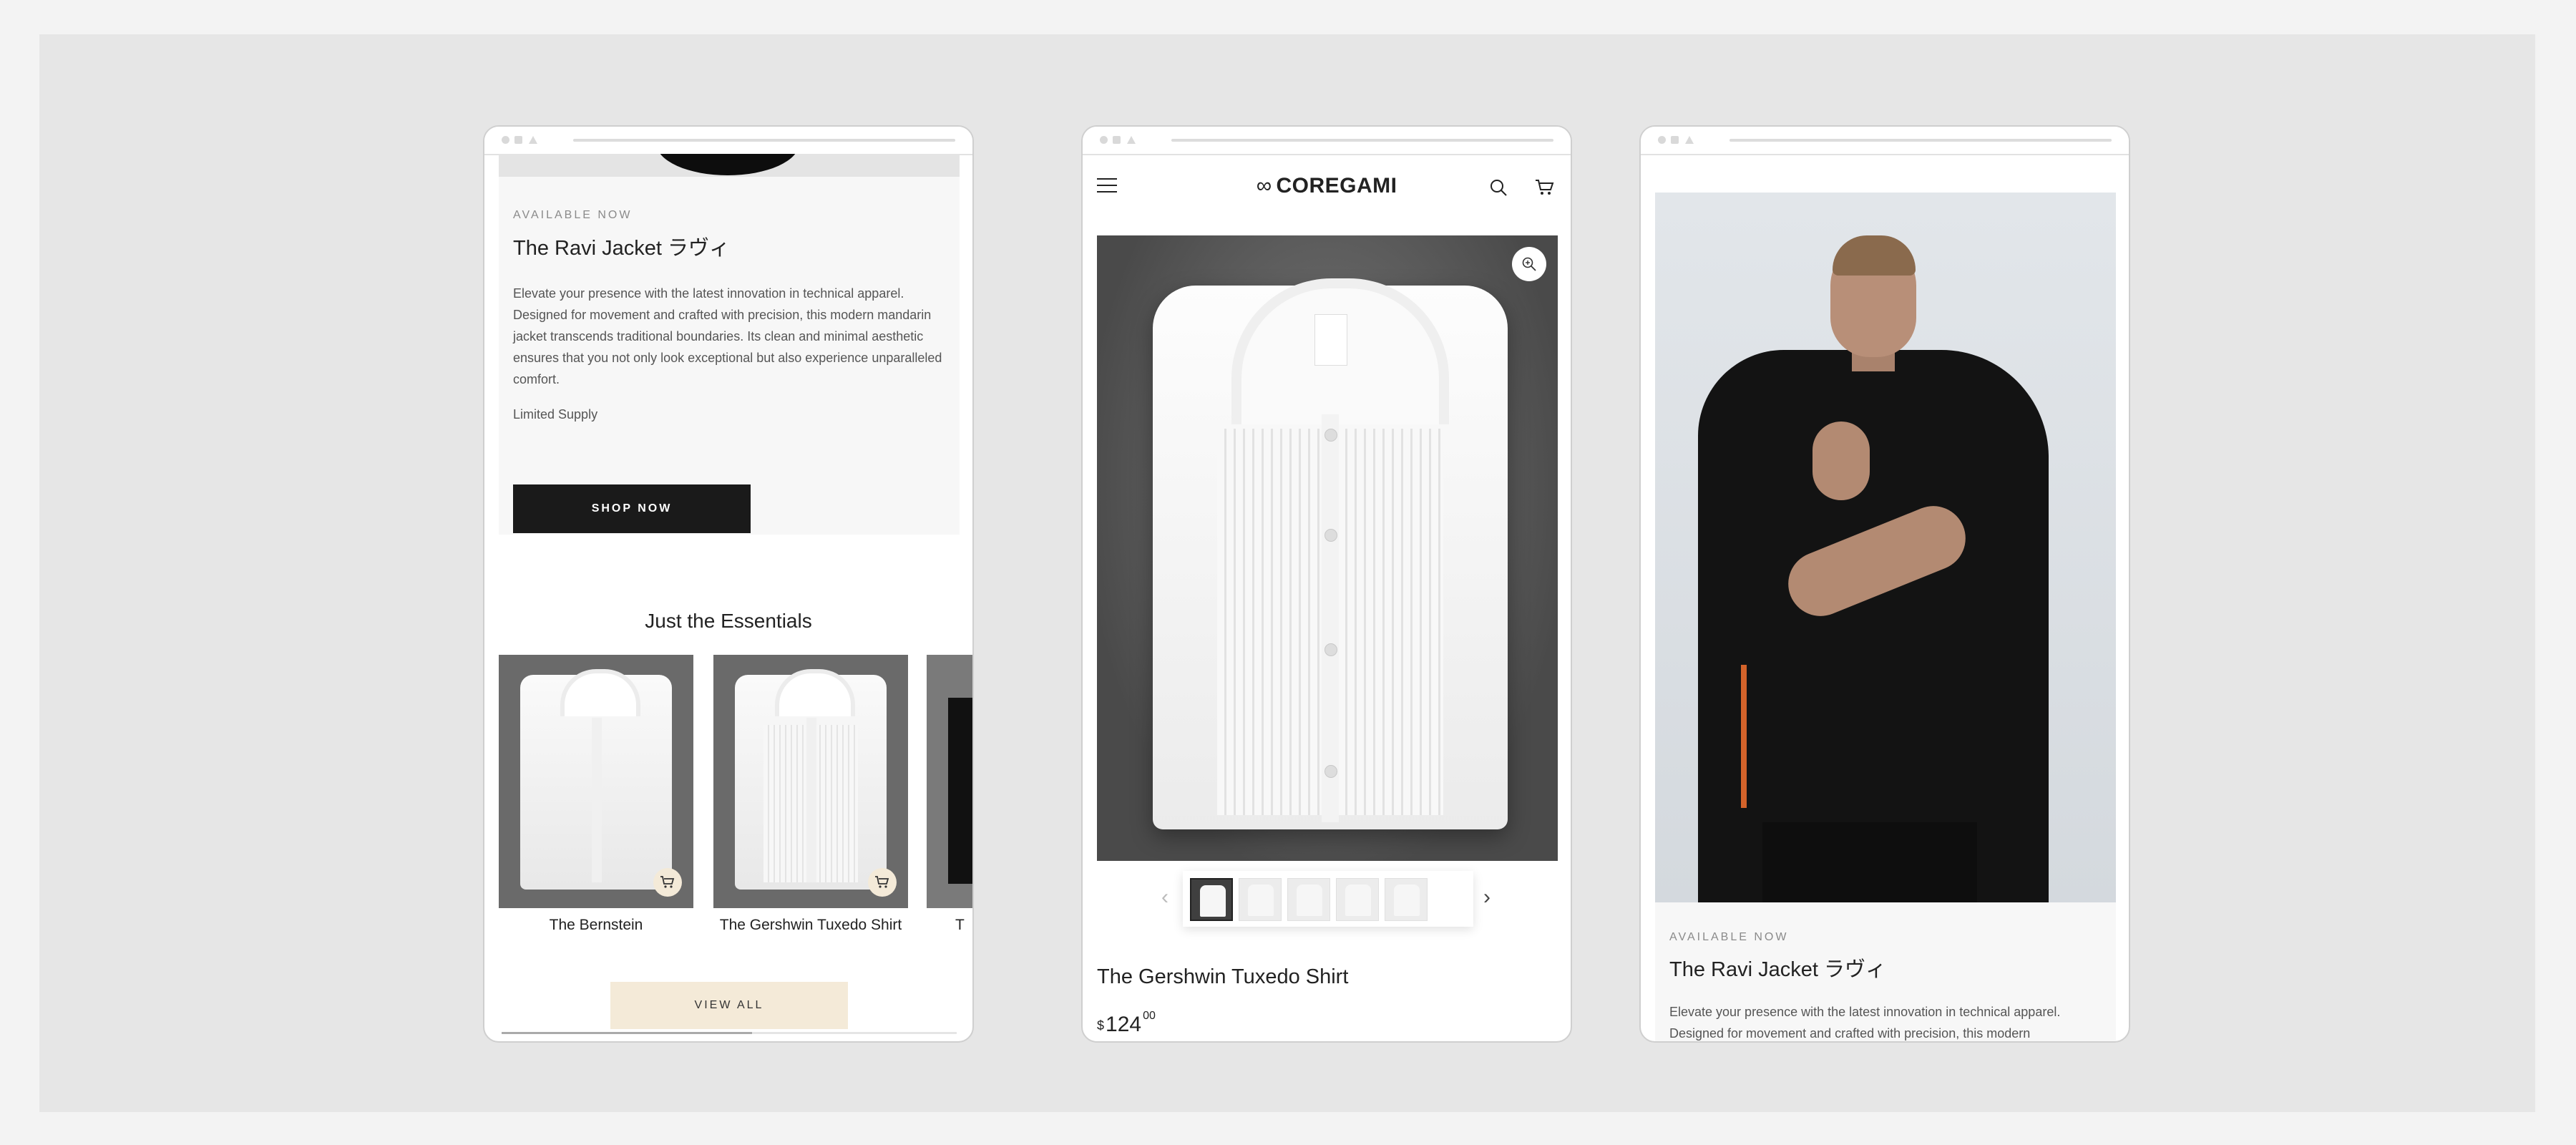 This screenshot has height=1145, width=2576. I want to click on search-icon, so click(1498, 187).